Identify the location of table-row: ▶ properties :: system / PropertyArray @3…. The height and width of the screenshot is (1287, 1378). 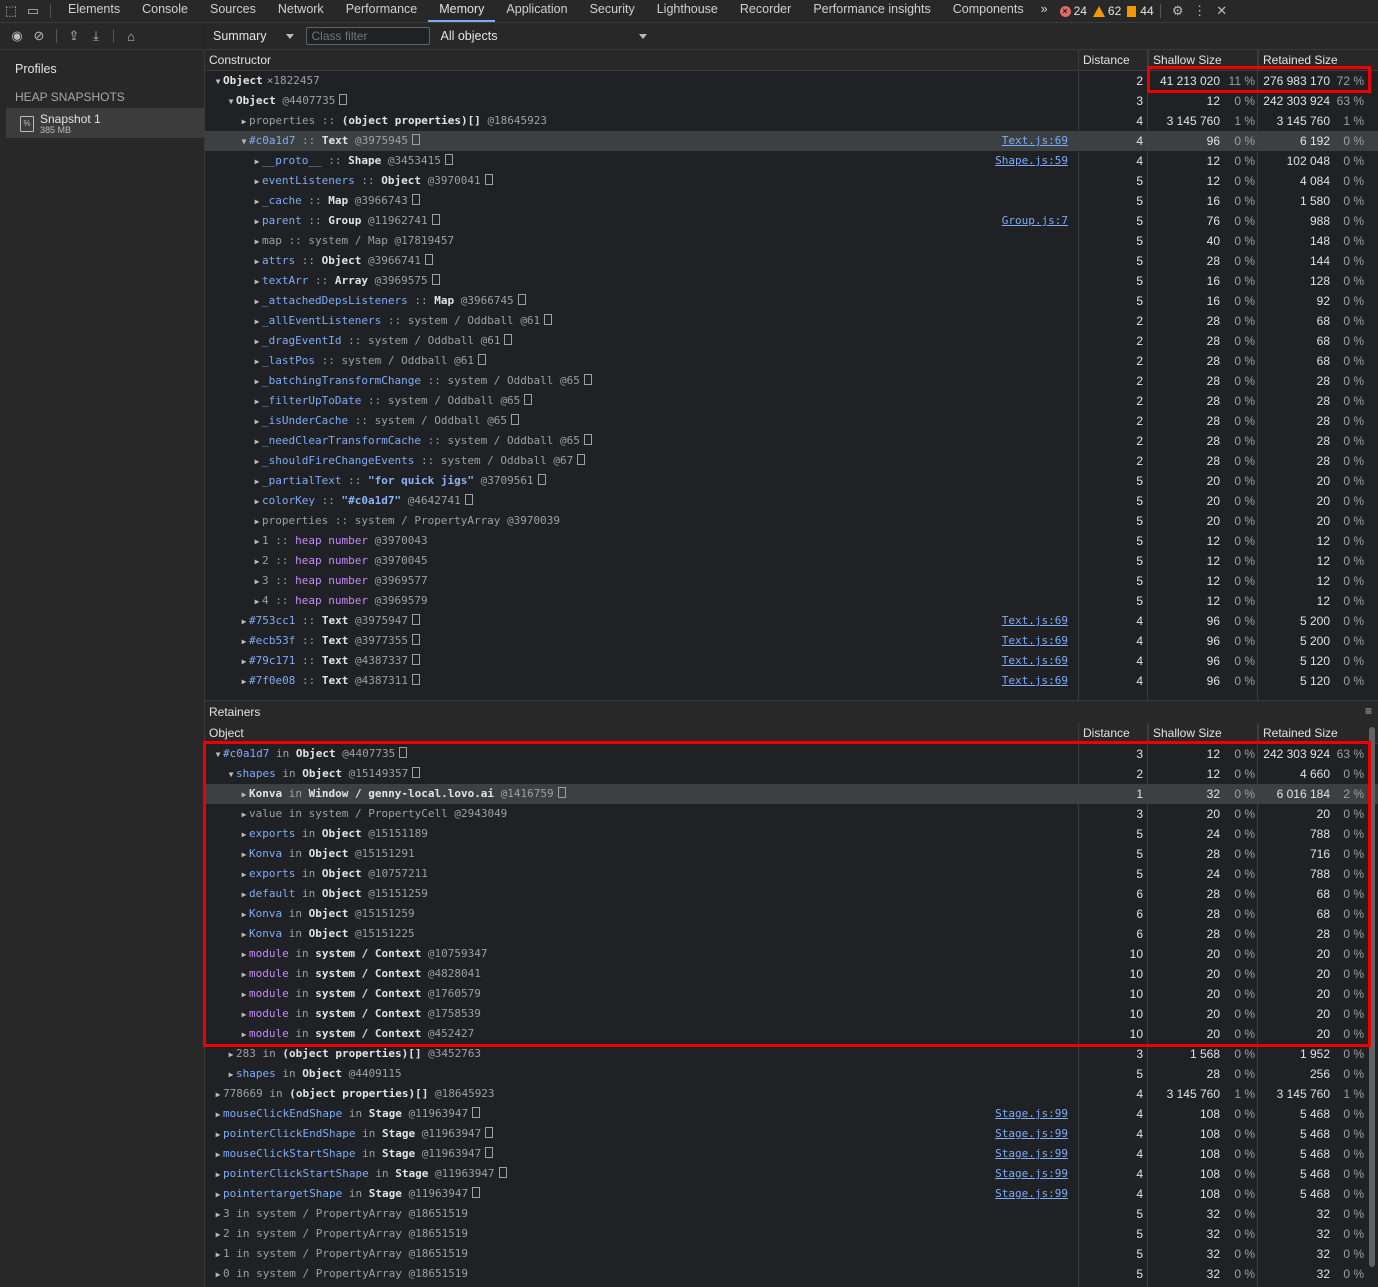
(791, 521).